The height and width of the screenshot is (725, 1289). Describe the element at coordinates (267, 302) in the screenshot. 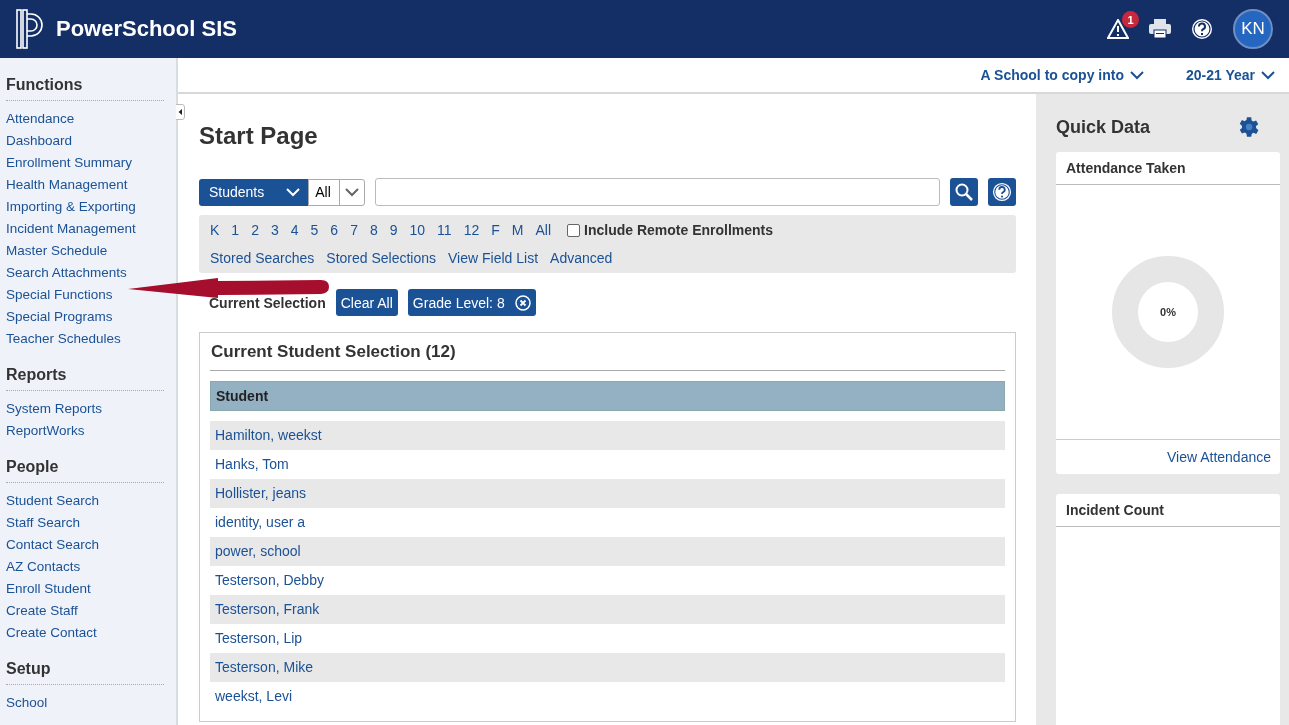

I see `current-selection-label: Current Selection` at that location.